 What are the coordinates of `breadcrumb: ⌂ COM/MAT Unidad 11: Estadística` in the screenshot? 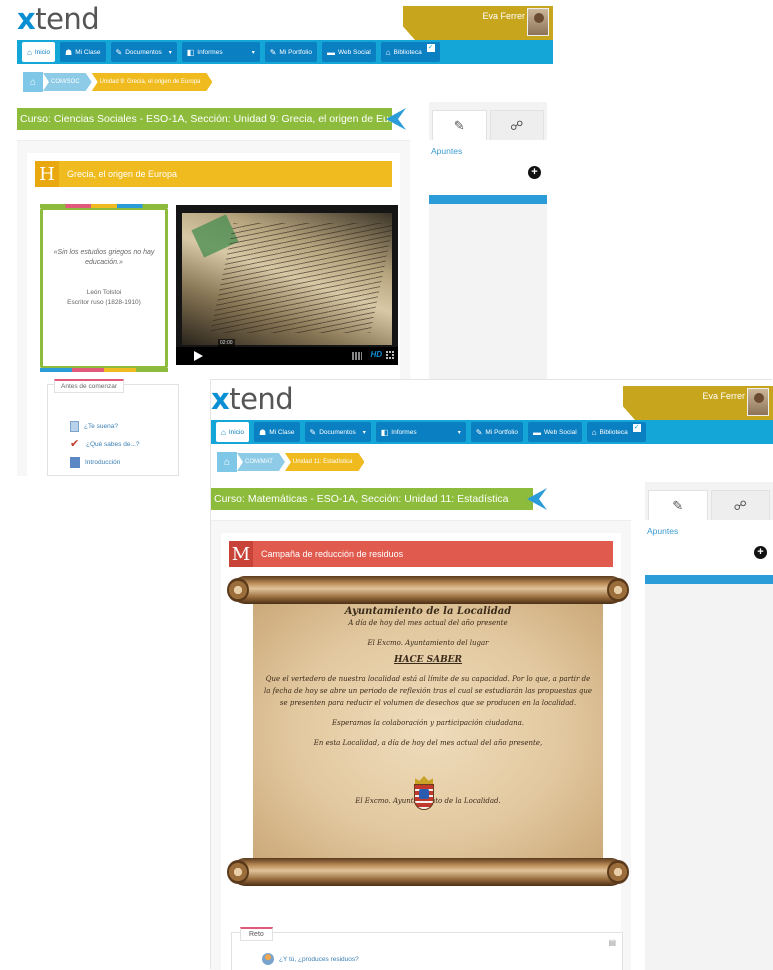 It's located at (290, 462).